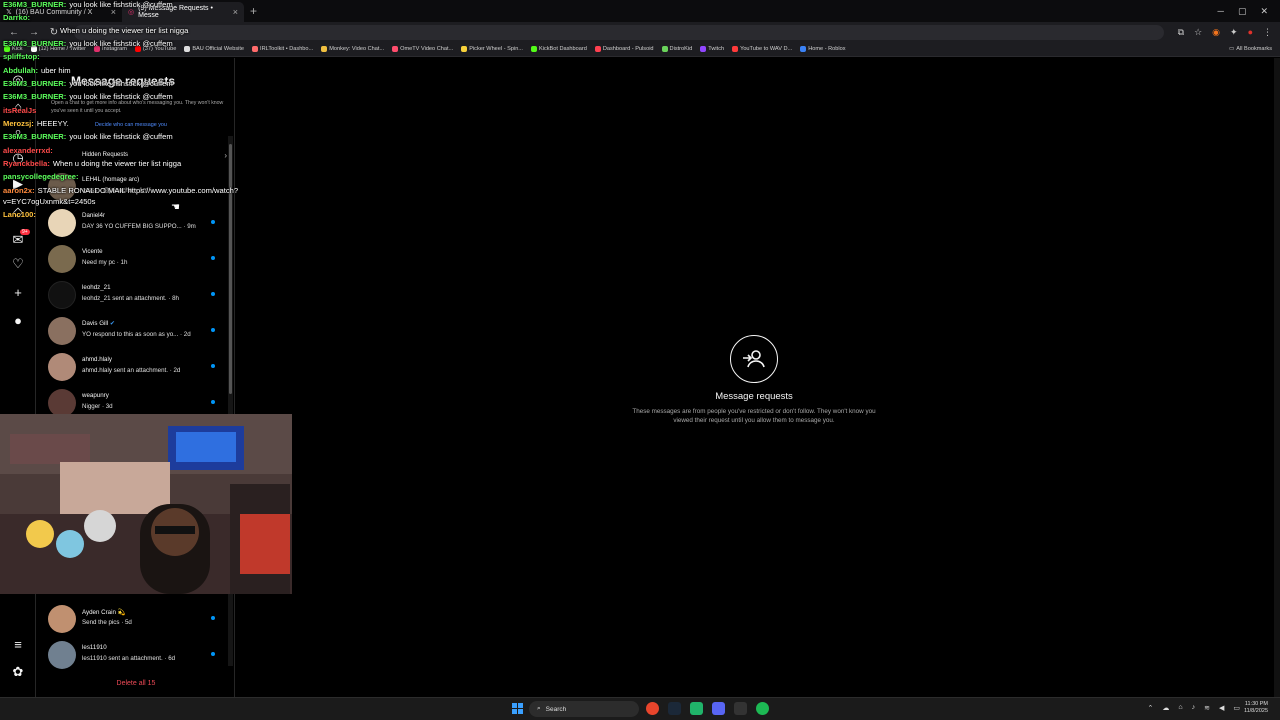 Image resolution: width=1280 pixels, height=720 pixels. I want to click on network-icon: ⌂, so click(1180, 708).